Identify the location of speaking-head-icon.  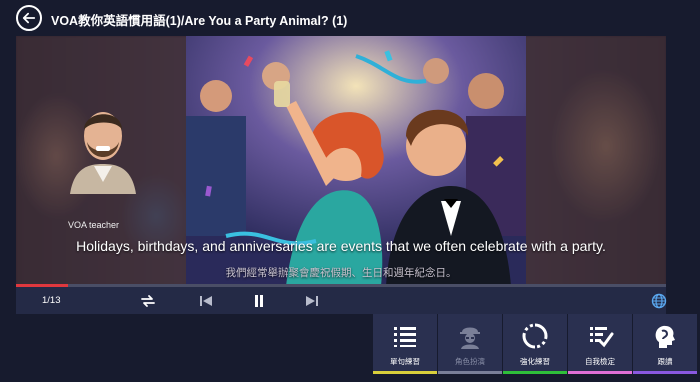
(665, 336).